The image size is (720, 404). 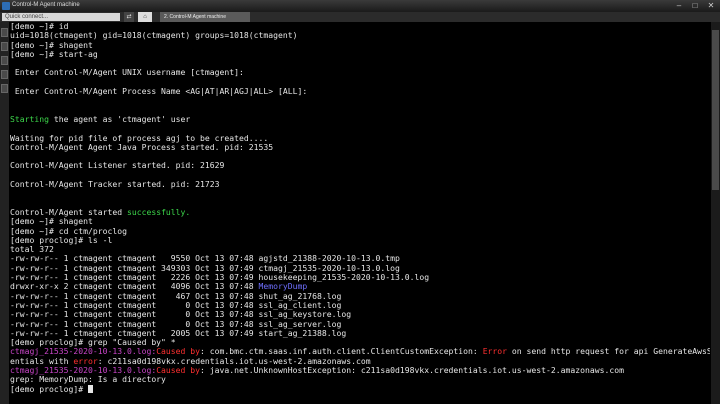 What do you see at coordinates (711, 6) in the screenshot?
I see `close-icon: ✕` at bounding box center [711, 6].